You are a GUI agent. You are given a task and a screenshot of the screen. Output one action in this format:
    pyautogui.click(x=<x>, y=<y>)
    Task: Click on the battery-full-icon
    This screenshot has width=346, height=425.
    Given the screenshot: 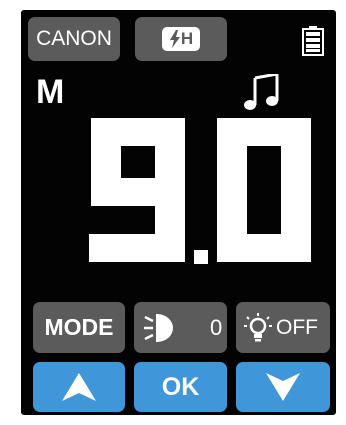 What is the action you would take?
    pyautogui.click(x=313, y=41)
    